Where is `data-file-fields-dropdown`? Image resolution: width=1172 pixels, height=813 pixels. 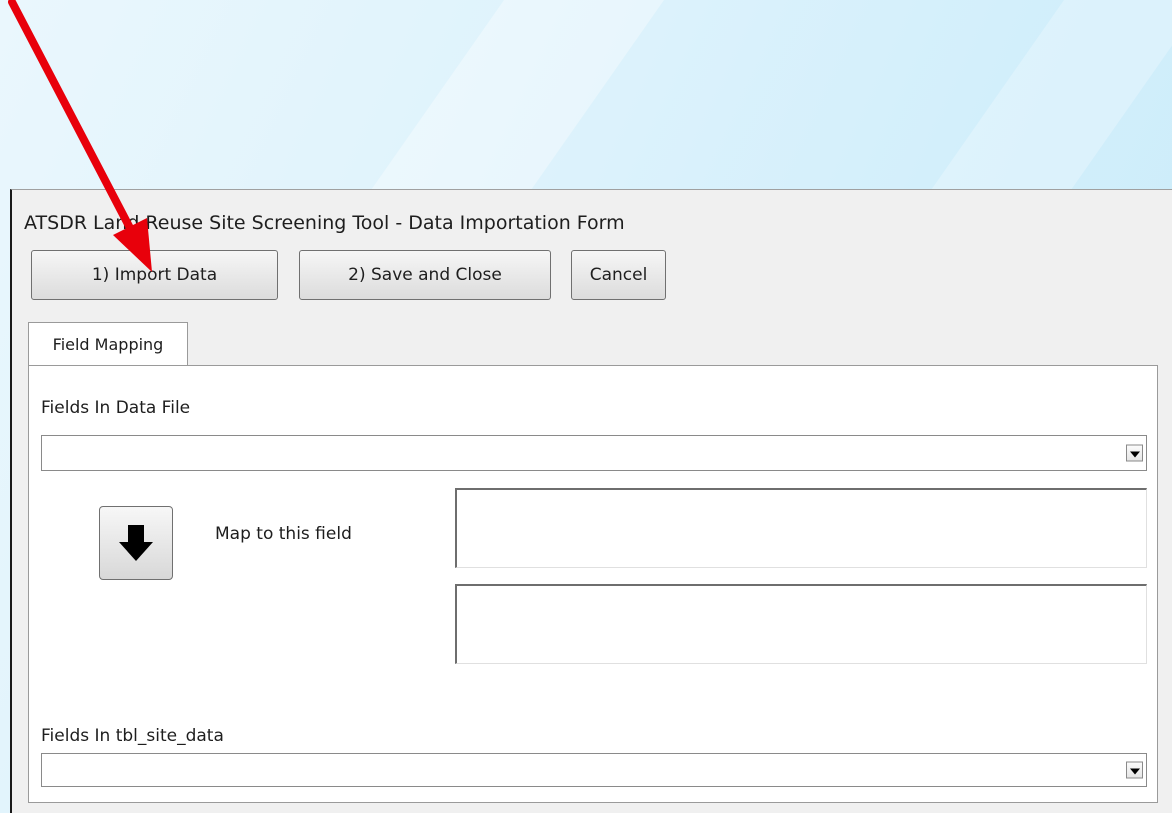
data-file-fields-dropdown is located at coordinates (594, 453).